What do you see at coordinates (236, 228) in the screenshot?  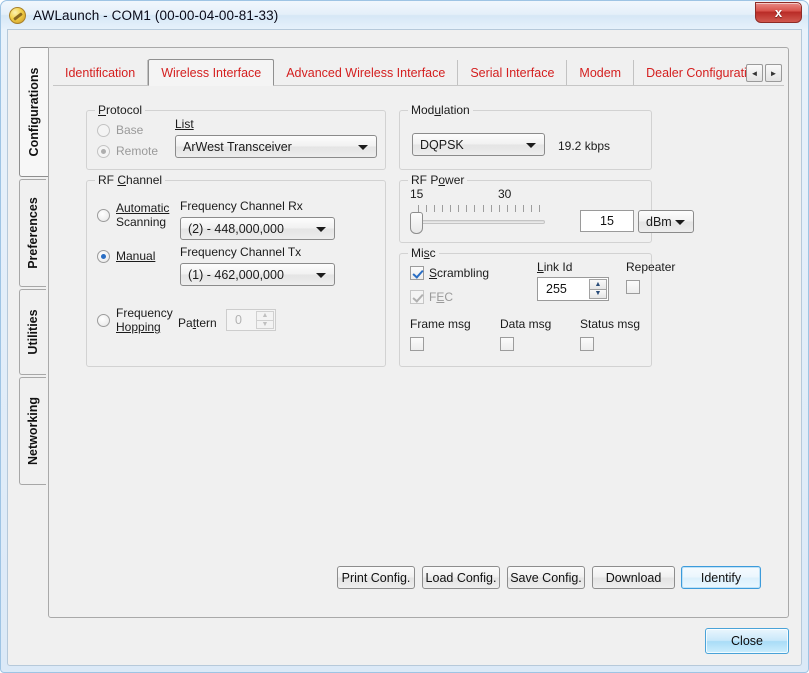 I see `frequency-rx-value: (2) - 448,000,000` at bounding box center [236, 228].